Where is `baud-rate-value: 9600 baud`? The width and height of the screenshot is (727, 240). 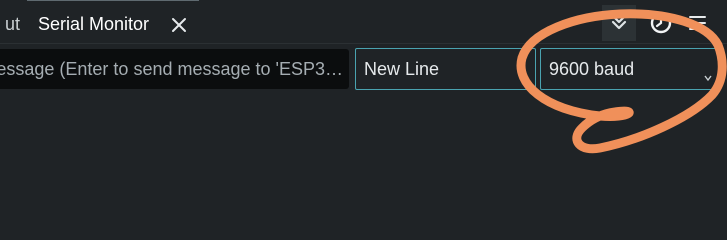 baud-rate-value: 9600 baud is located at coordinates (592, 69).